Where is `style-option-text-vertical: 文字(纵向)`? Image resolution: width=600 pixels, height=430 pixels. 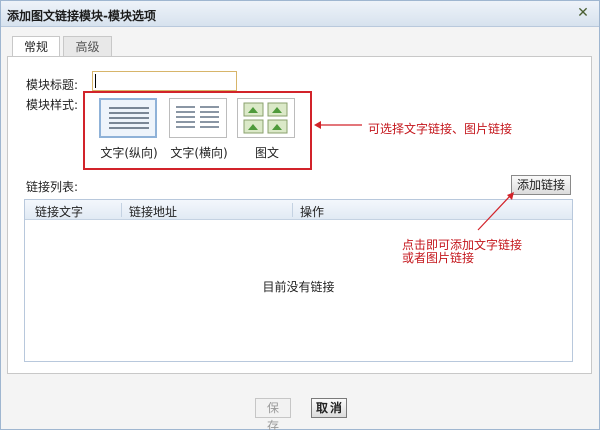
style-option-text-vertical: 文字(纵向) is located at coordinates (129, 130).